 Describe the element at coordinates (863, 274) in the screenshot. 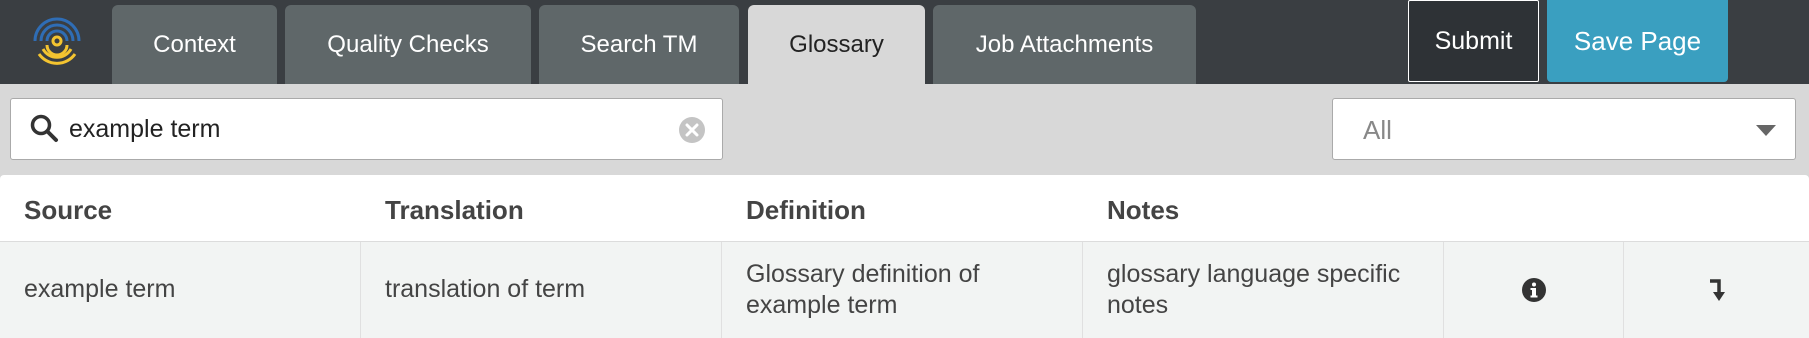

I see `definition-line-1: Glossary definition of` at that location.